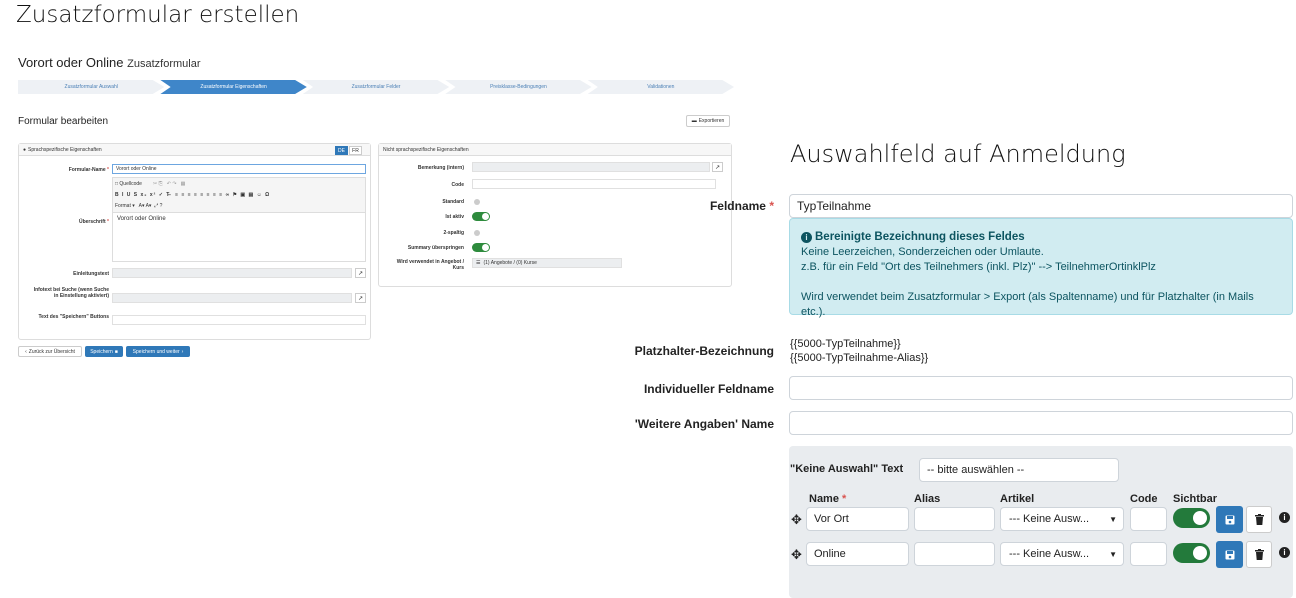  I want to click on option-name-input: Vor Ort, so click(857, 519).